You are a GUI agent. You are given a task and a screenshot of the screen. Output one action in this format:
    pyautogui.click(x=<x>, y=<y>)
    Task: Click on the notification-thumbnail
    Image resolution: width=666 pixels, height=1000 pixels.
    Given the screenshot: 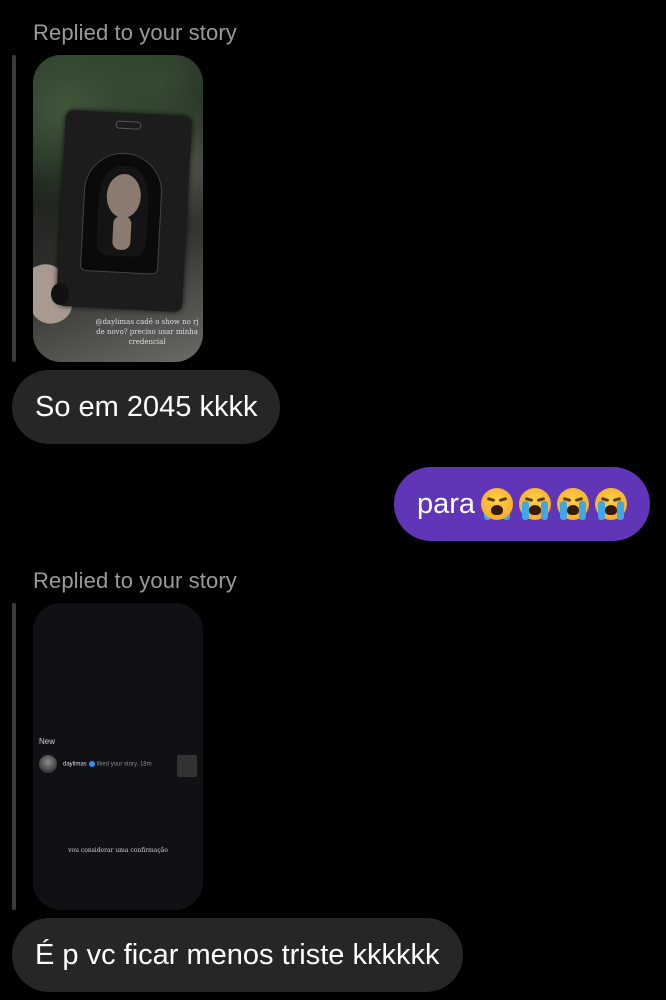 What is the action you would take?
    pyautogui.click(x=187, y=766)
    